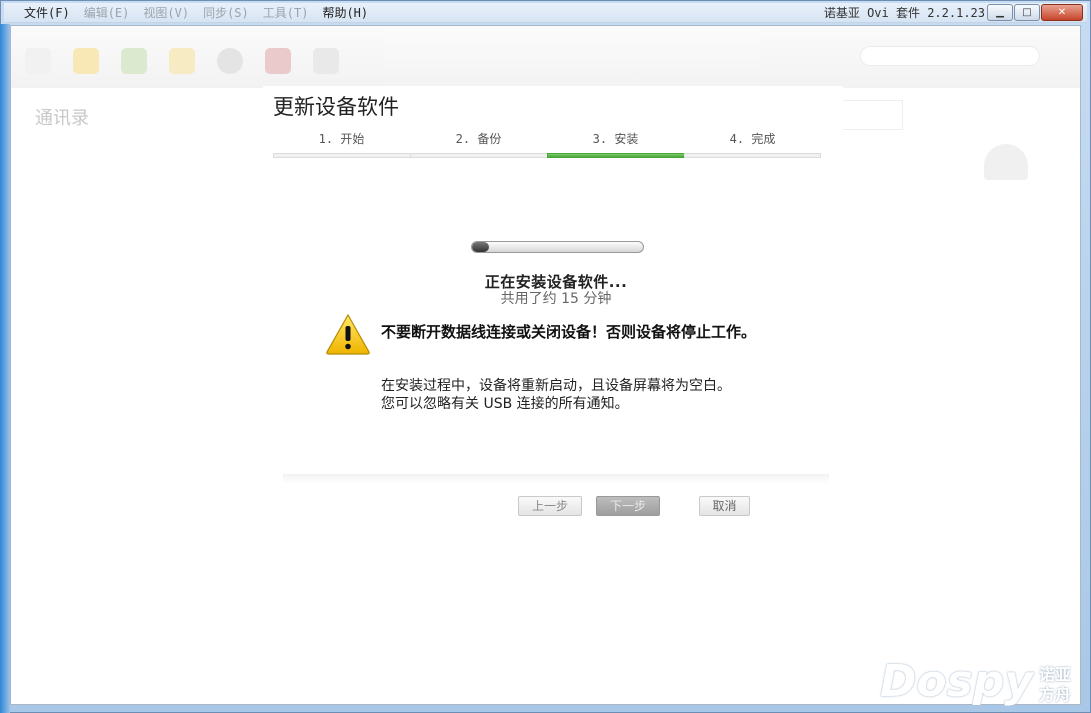 This screenshot has width=1091, height=713. What do you see at coordinates (481, 247) in the screenshot?
I see `progress-fill` at bounding box center [481, 247].